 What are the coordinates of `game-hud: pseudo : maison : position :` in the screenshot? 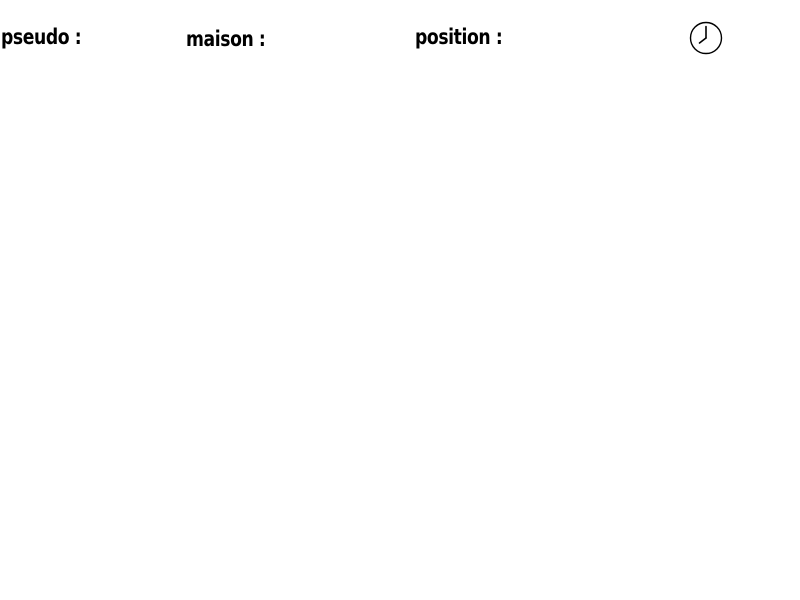 It's located at (400, 40).